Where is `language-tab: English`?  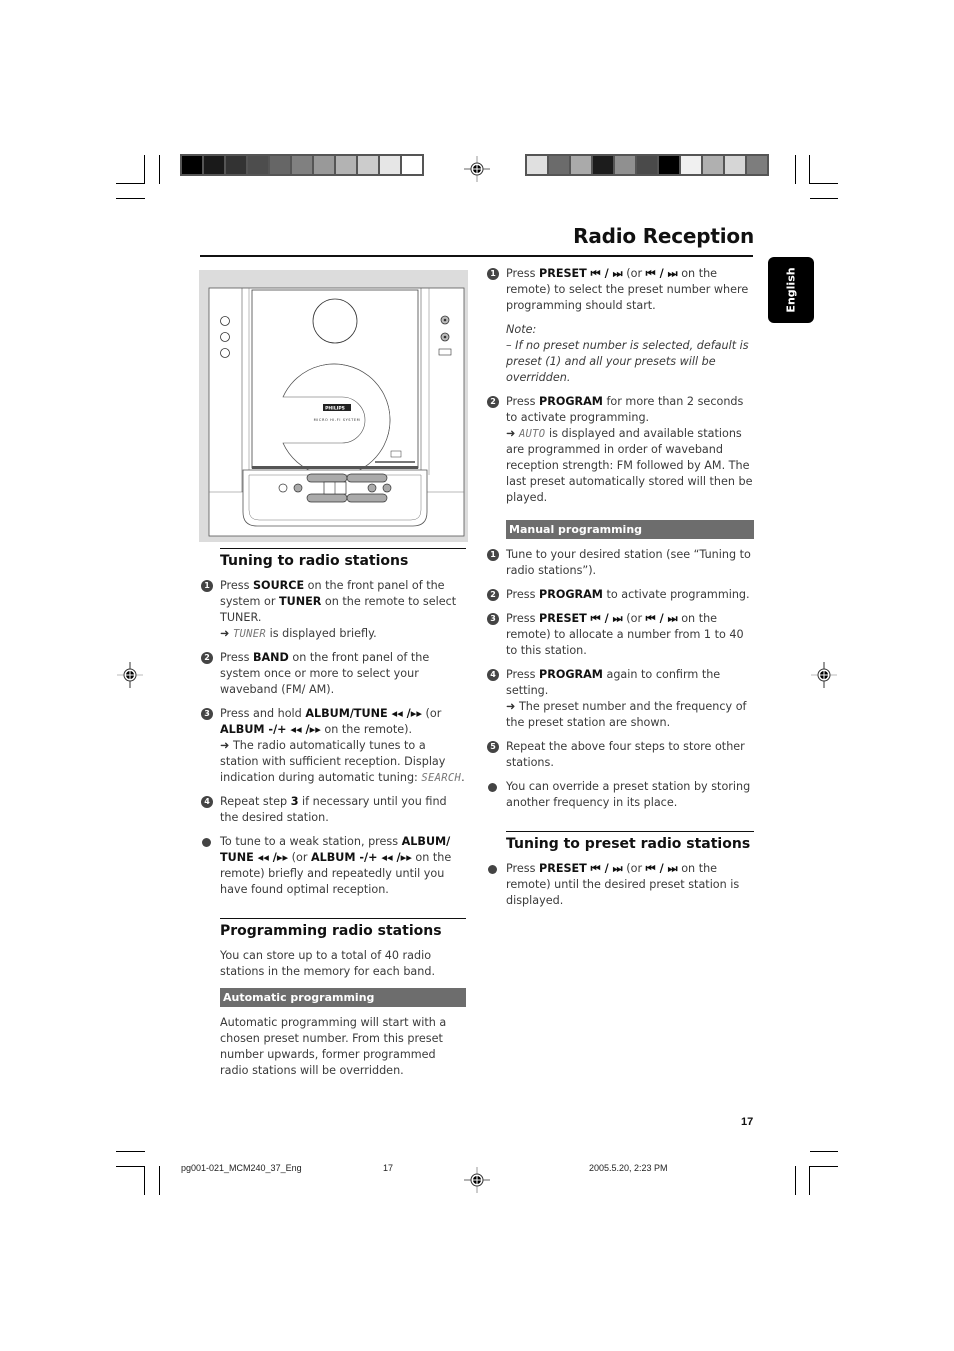 language-tab: English is located at coordinates (791, 290).